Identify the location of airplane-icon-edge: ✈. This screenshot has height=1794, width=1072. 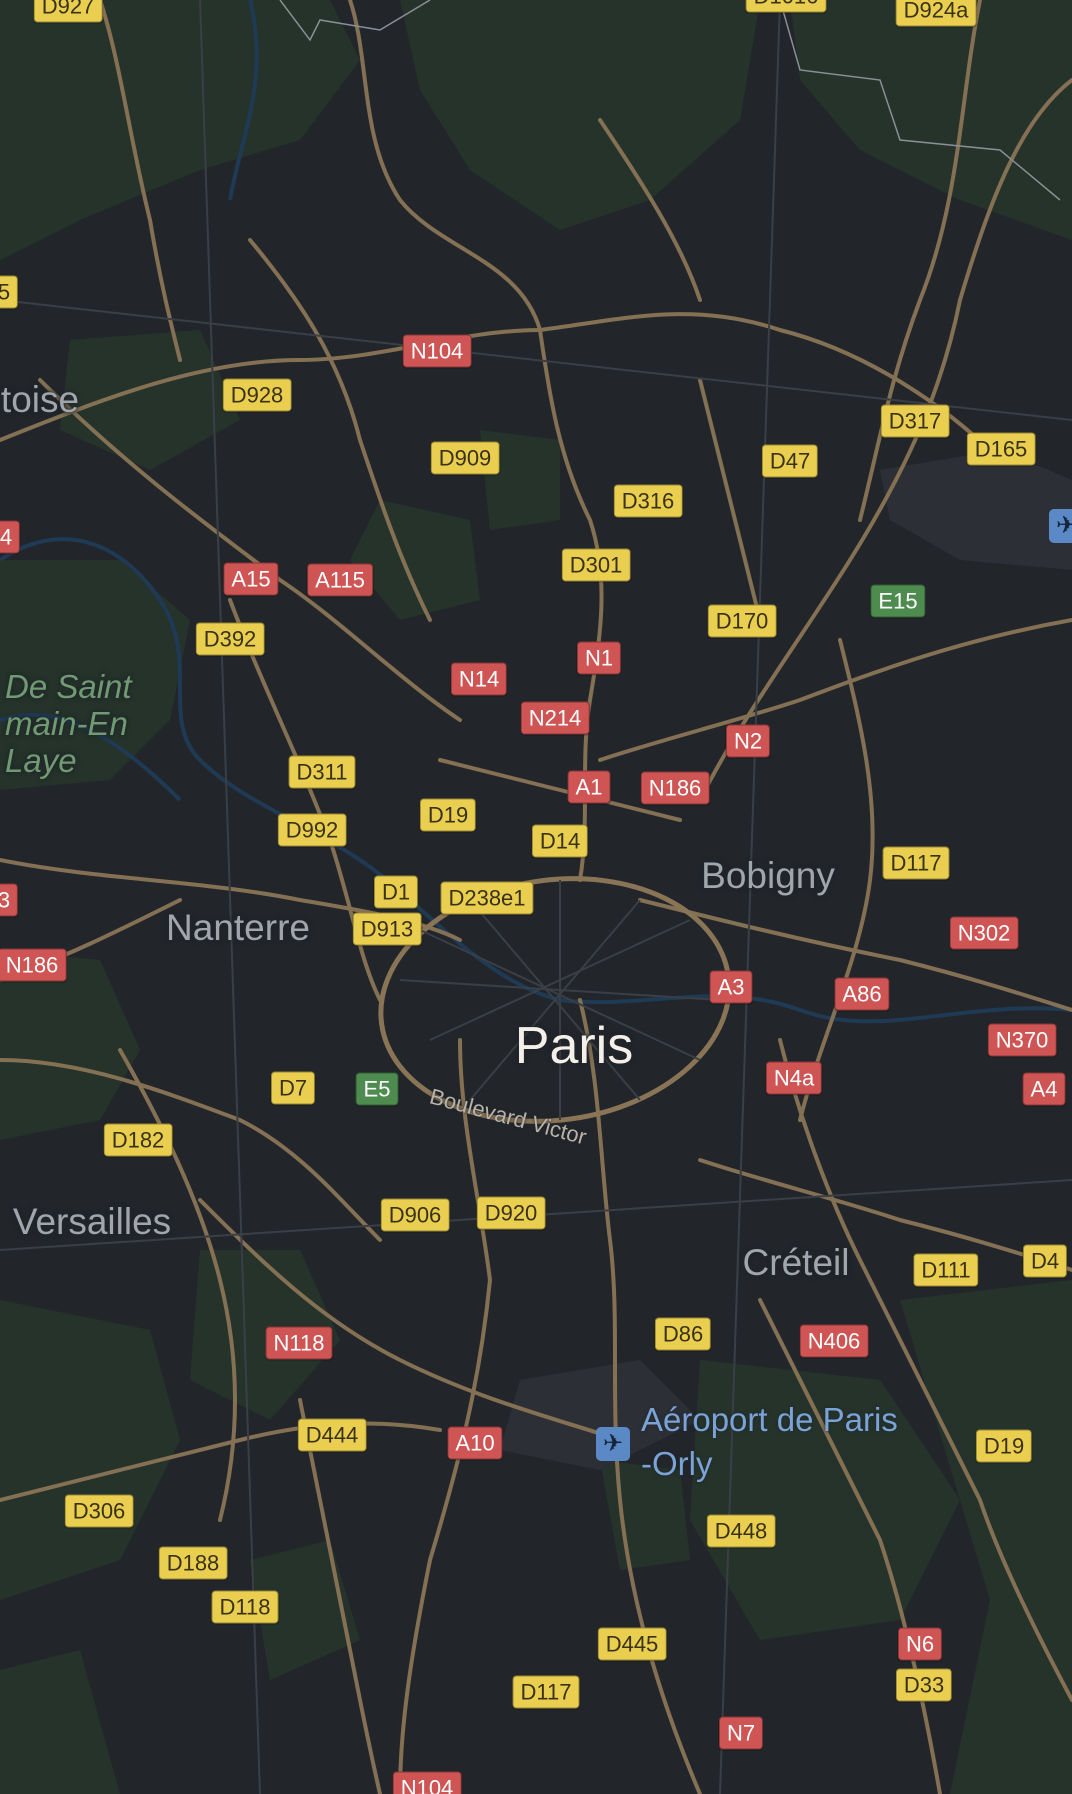
(1060, 526).